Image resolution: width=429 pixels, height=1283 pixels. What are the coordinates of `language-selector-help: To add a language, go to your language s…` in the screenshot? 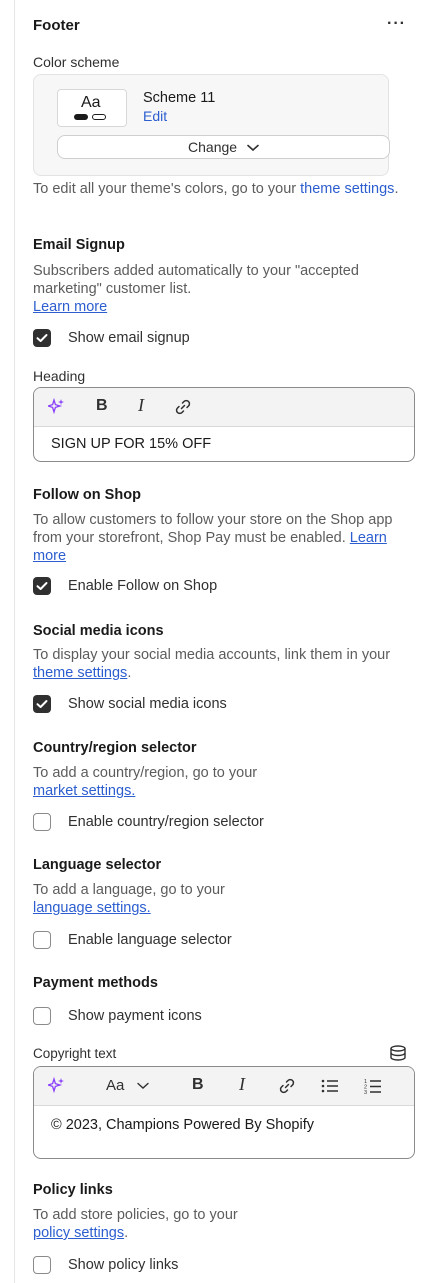 It's located at (224, 899).